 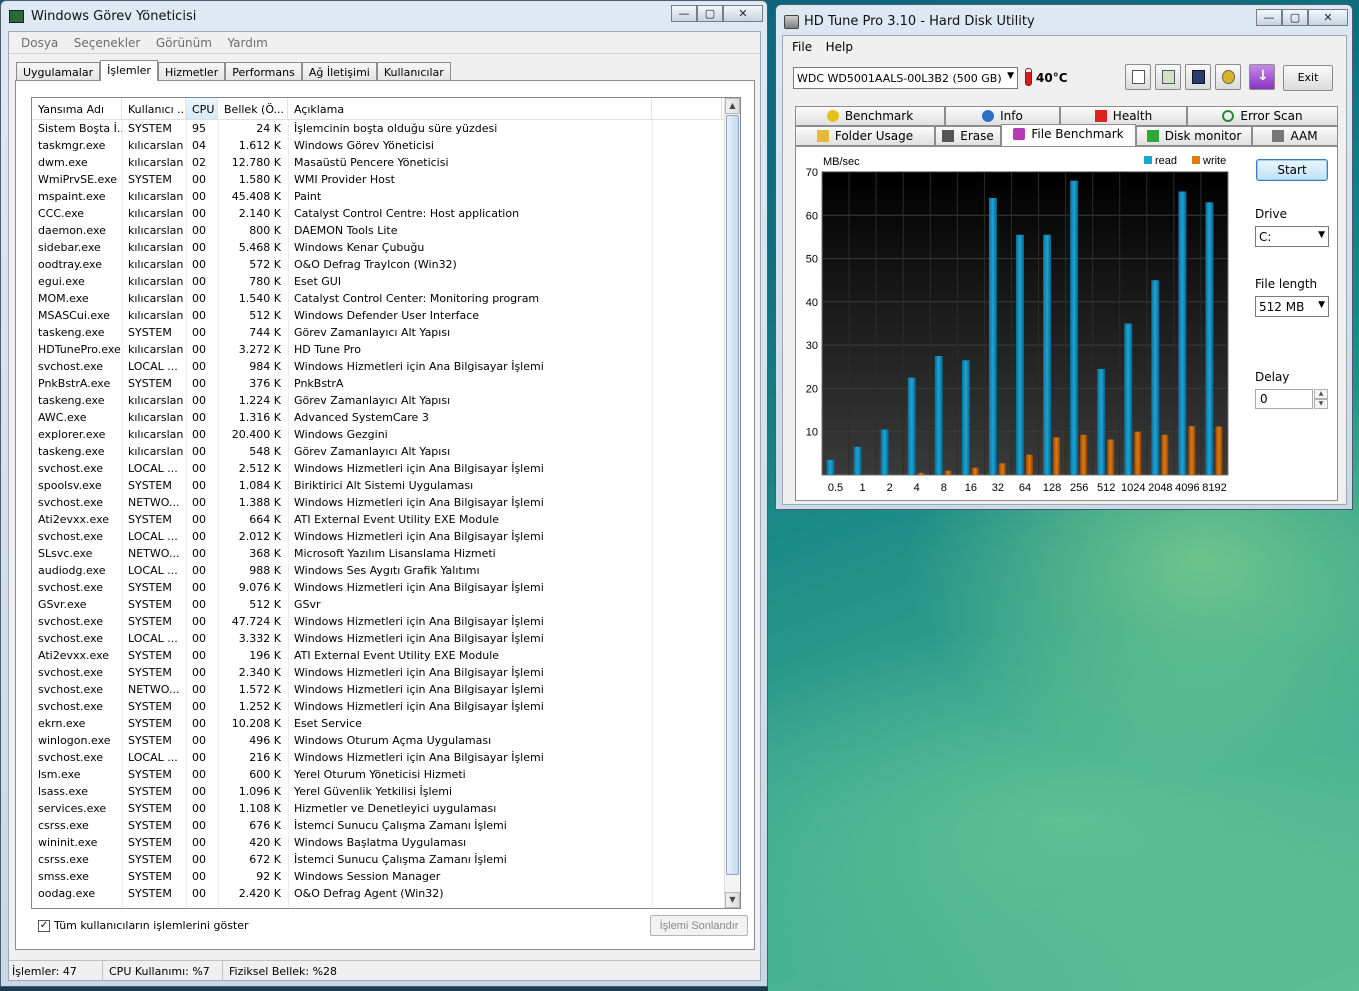 I want to click on menu-file: File, so click(x=802, y=47).